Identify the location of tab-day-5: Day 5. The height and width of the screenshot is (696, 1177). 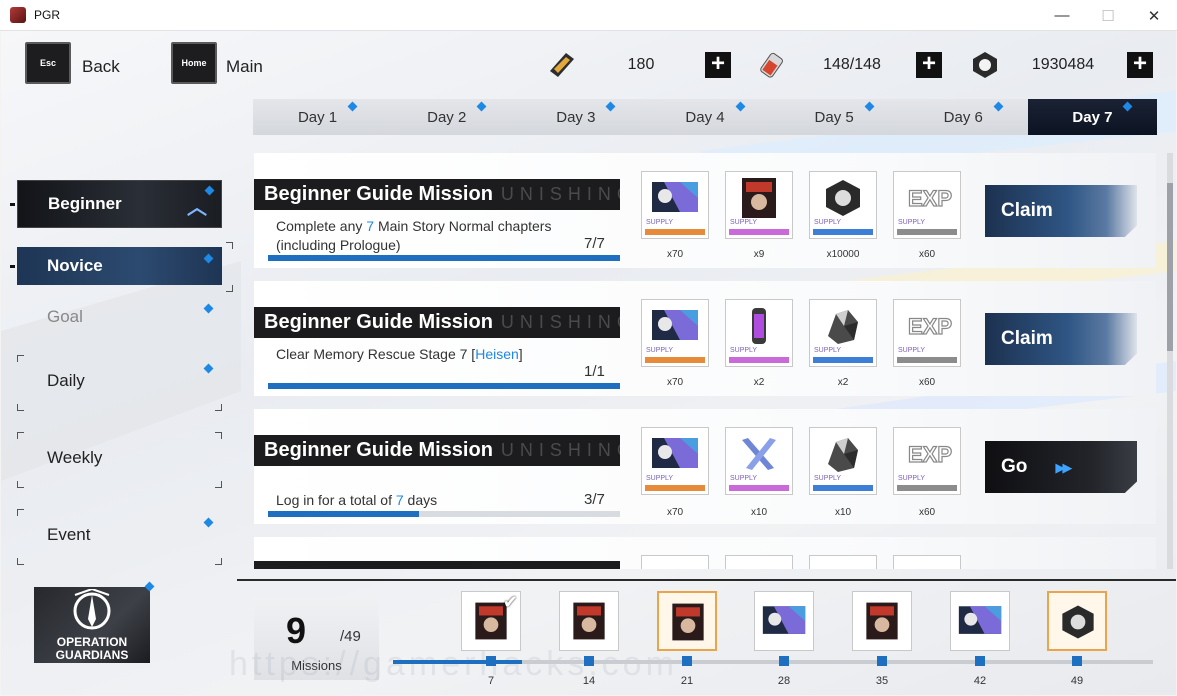
(834, 117).